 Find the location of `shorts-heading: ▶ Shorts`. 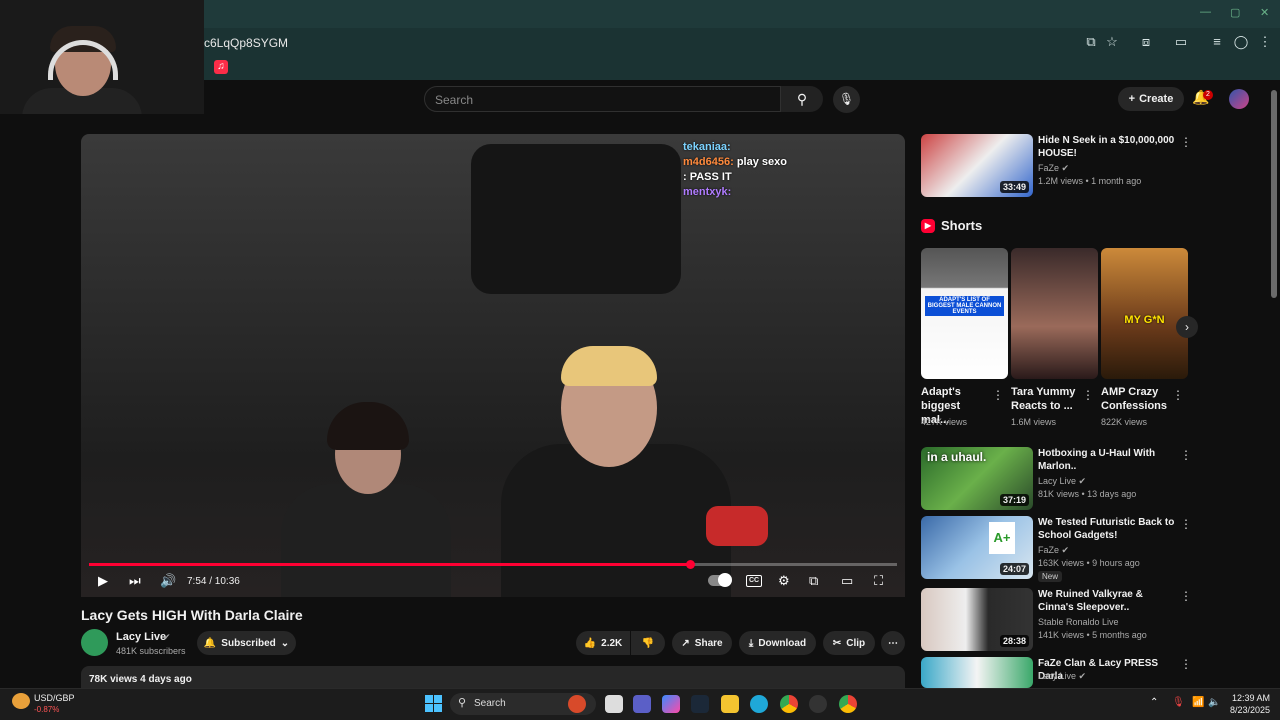

shorts-heading: ▶ Shorts is located at coordinates (951, 225).